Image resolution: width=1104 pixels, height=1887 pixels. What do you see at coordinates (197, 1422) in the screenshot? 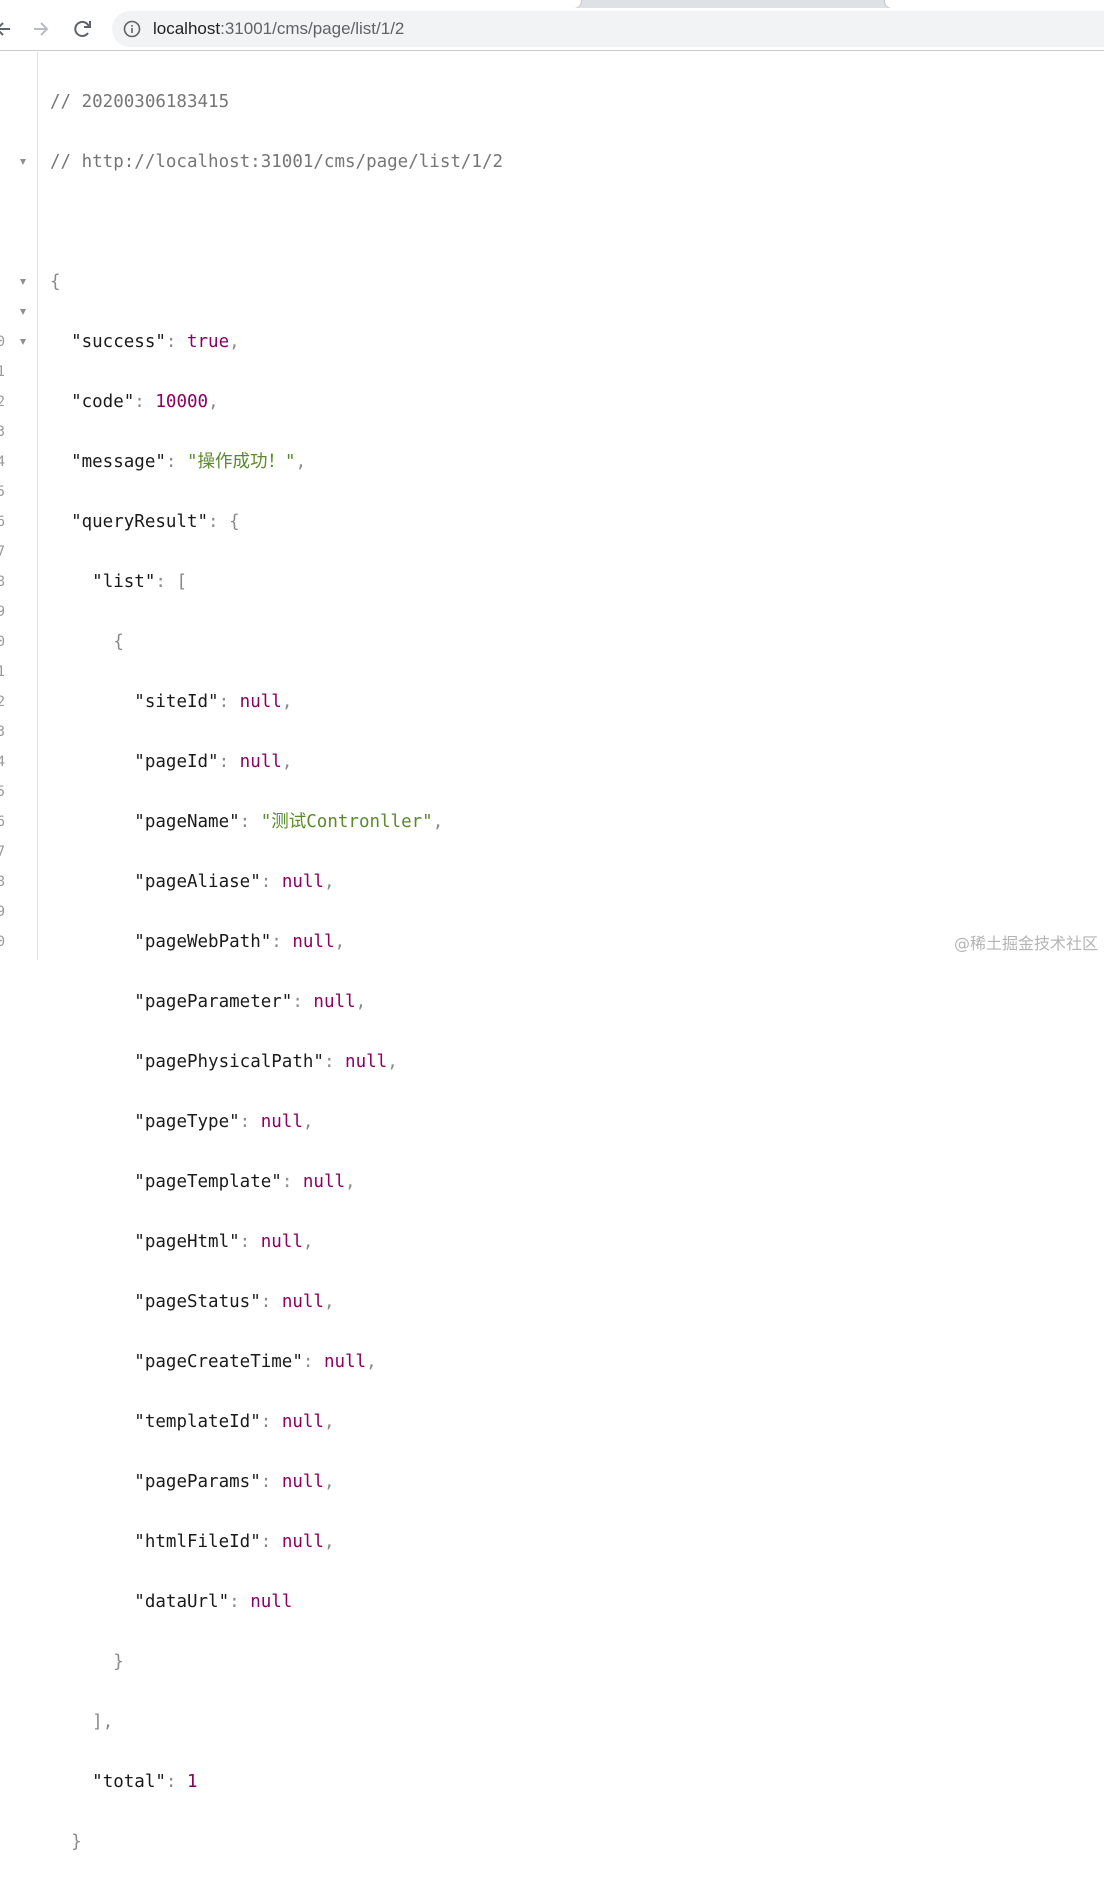
I see `json-key: "templateId"` at bounding box center [197, 1422].